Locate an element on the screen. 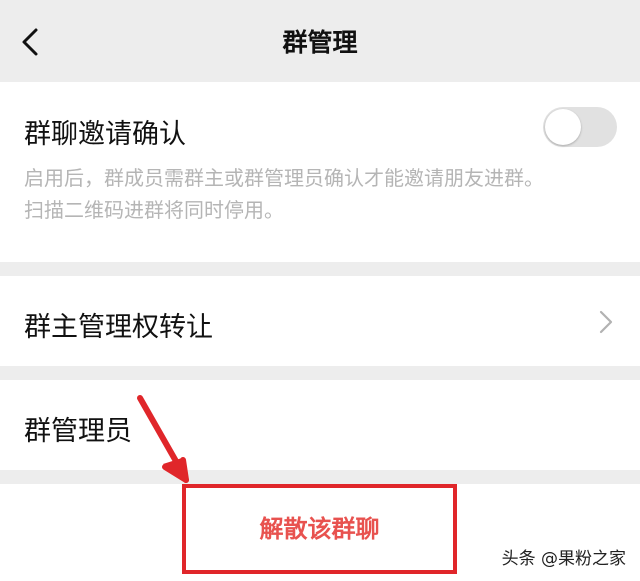  chevron-right-icon is located at coordinates (606, 322).